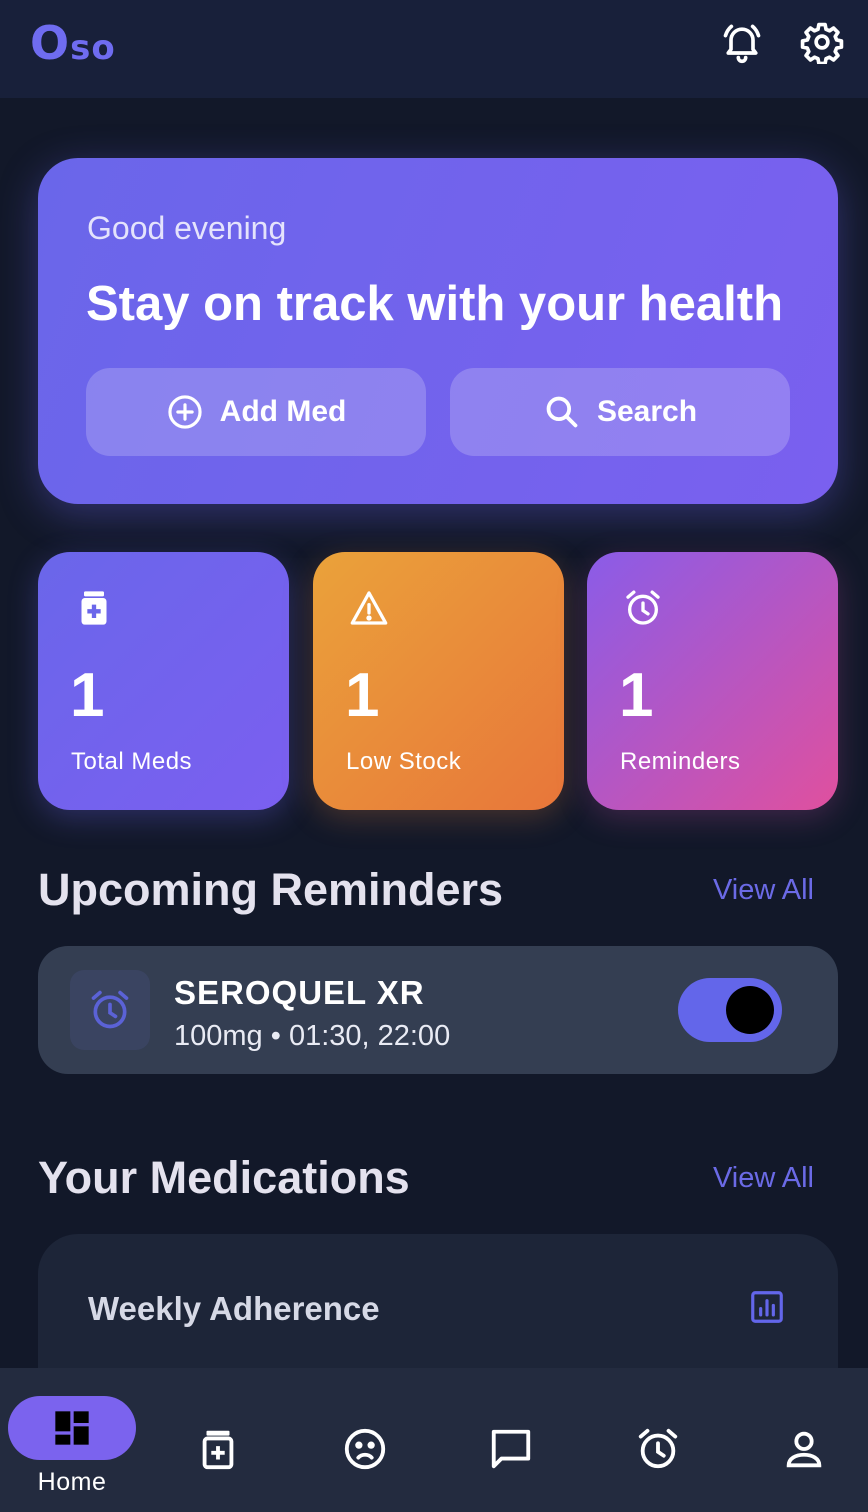 The height and width of the screenshot is (1512, 868). What do you see at coordinates (742, 42) in the screenshot?
I see `notifications-bell-icon` at bounding box center [742, 42].